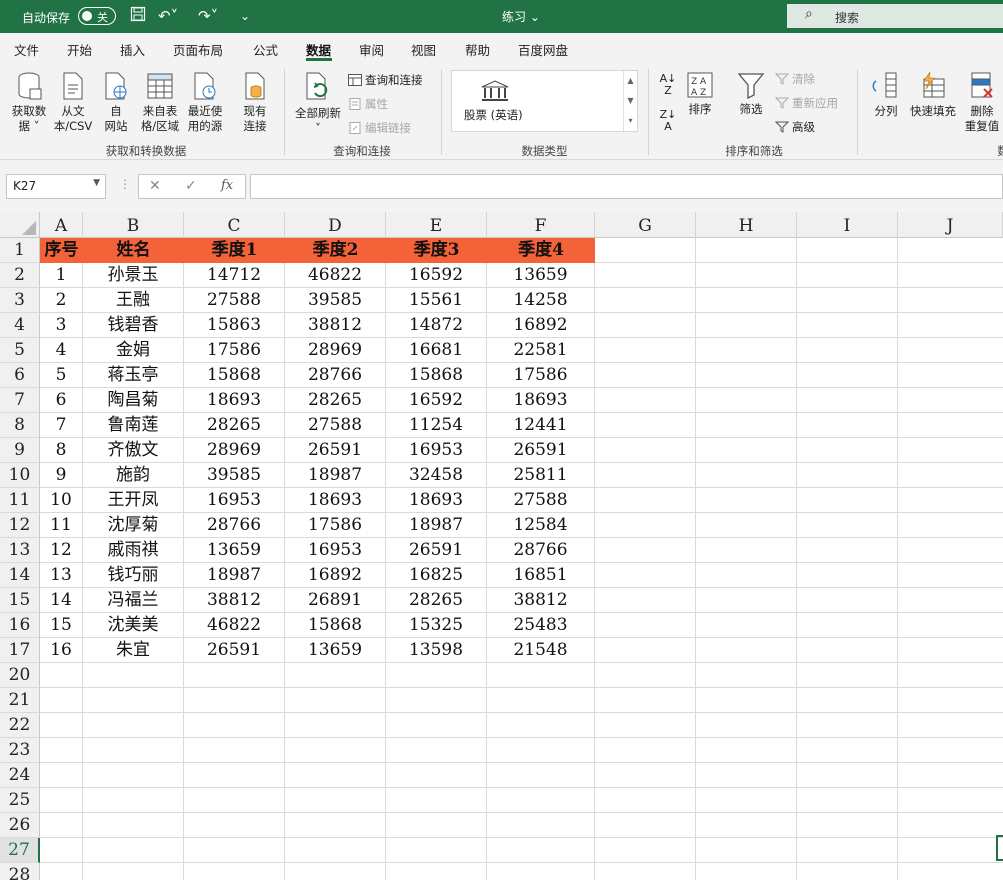 This screenshot has width=1003, height=880. What do you see at coordinates (234, 650) in the screenshot?
I see `cell-c17: 26591` at bounding box center [234, 650].